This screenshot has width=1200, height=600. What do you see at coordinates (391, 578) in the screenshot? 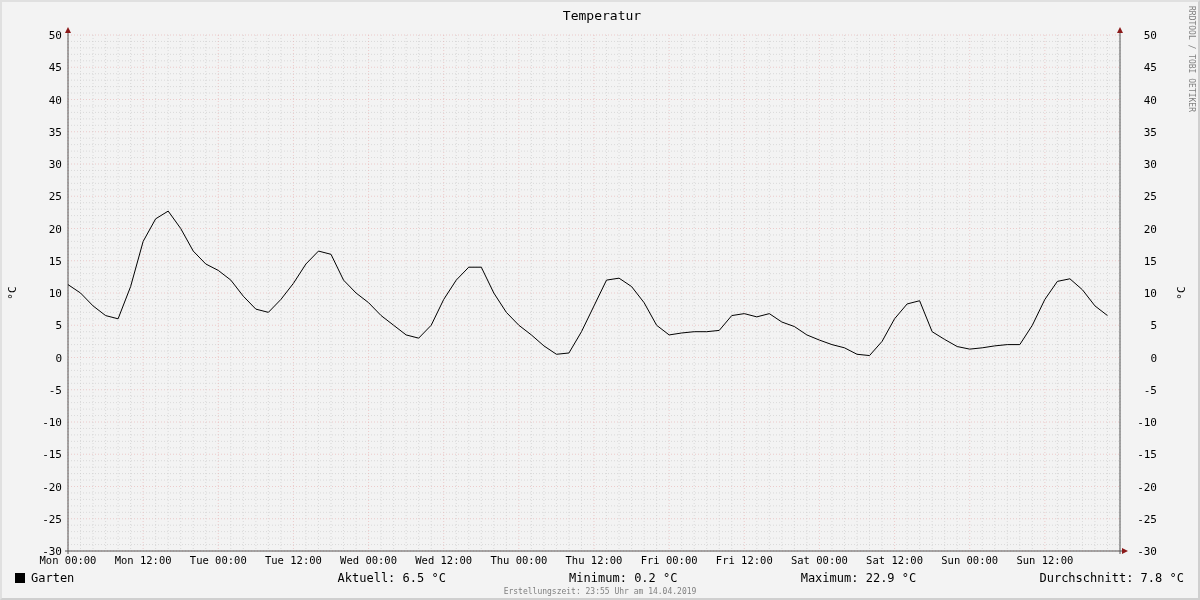
I see `stat-text: Aktuell: 6.5 °C` at bounding box center [391, 578].